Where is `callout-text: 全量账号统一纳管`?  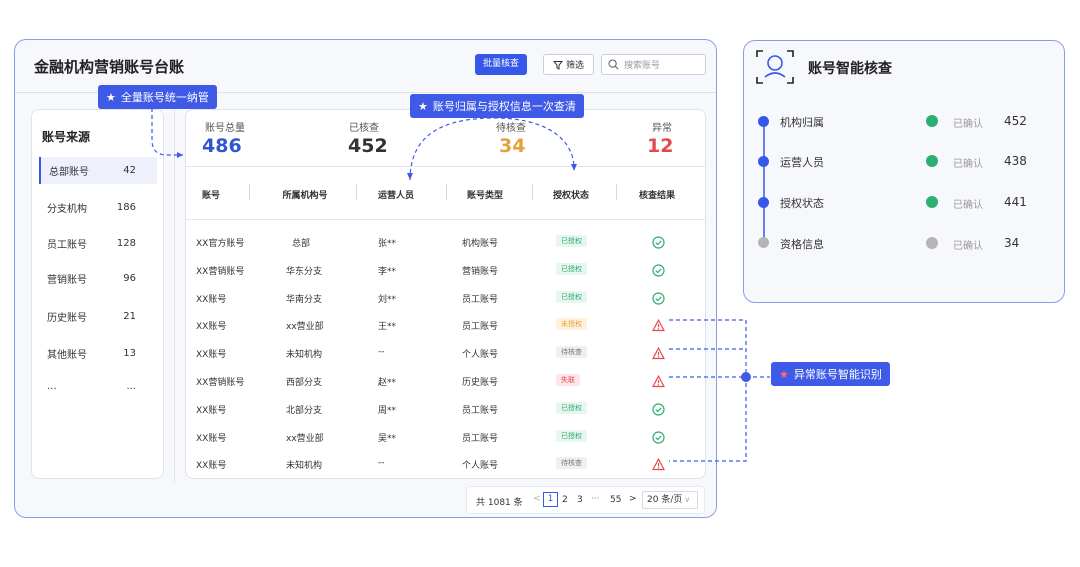 callout-text: 全量账号统一纳管 is located at coordinates (164, 97).